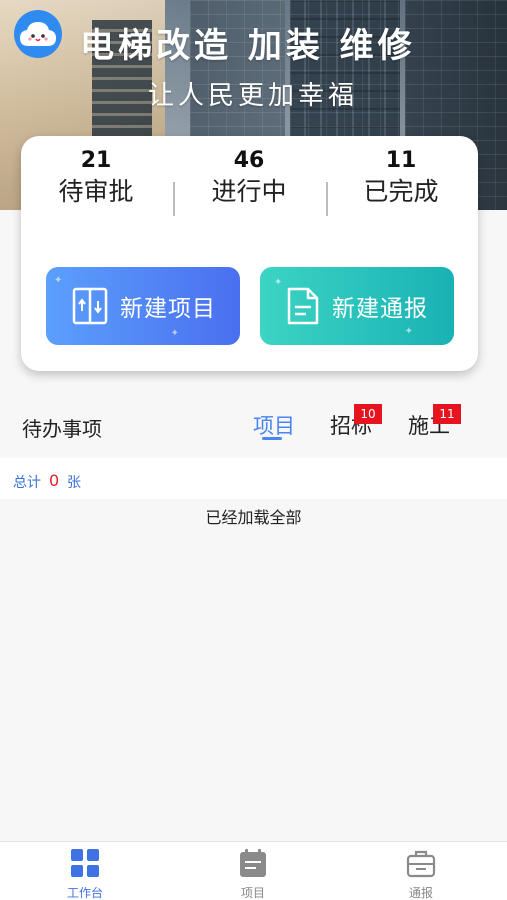 This screenshot has width=507, height=900. Describe the element at coordinates (447, 414) in the screenshot. I see `construction-count-badge: 11` at that location.